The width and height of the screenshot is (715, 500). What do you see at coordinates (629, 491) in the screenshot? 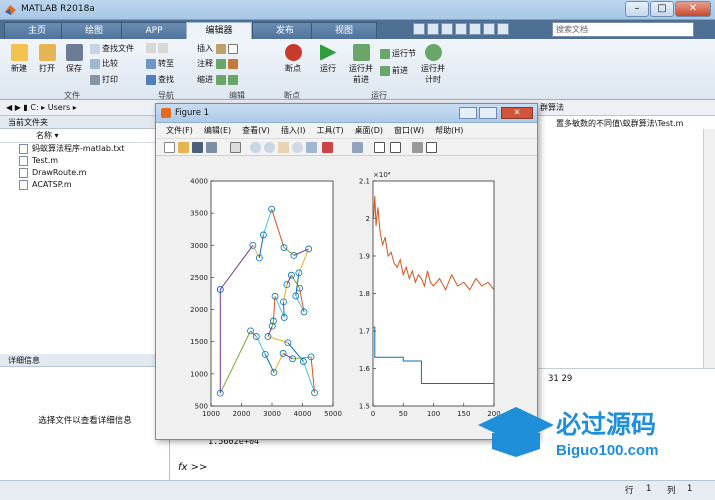
I see `row-label: 行` at bounding box center [629, 491].